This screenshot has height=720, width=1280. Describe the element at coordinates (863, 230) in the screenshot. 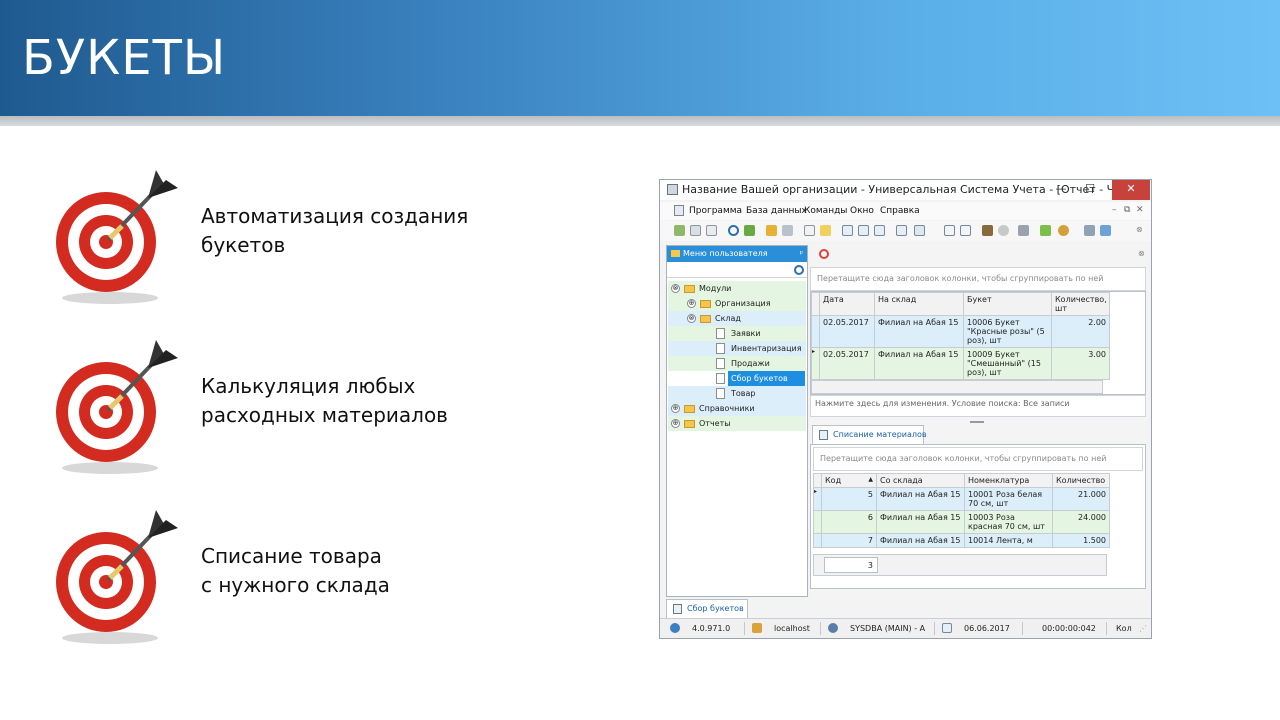

I see `expand-icon` at that location.